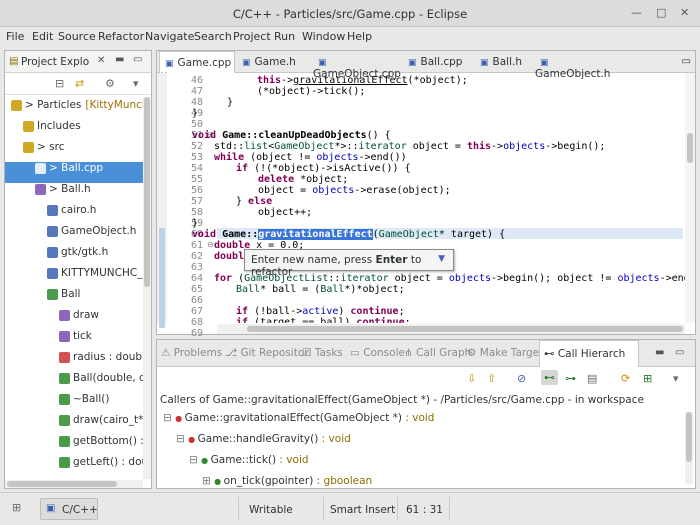 The image size is (700, 525). Describe the element at coordinates (249, 460) in the screenshot. I see `call-hierarchy-row: ⊟ ● Game::tick() : void` at that location.